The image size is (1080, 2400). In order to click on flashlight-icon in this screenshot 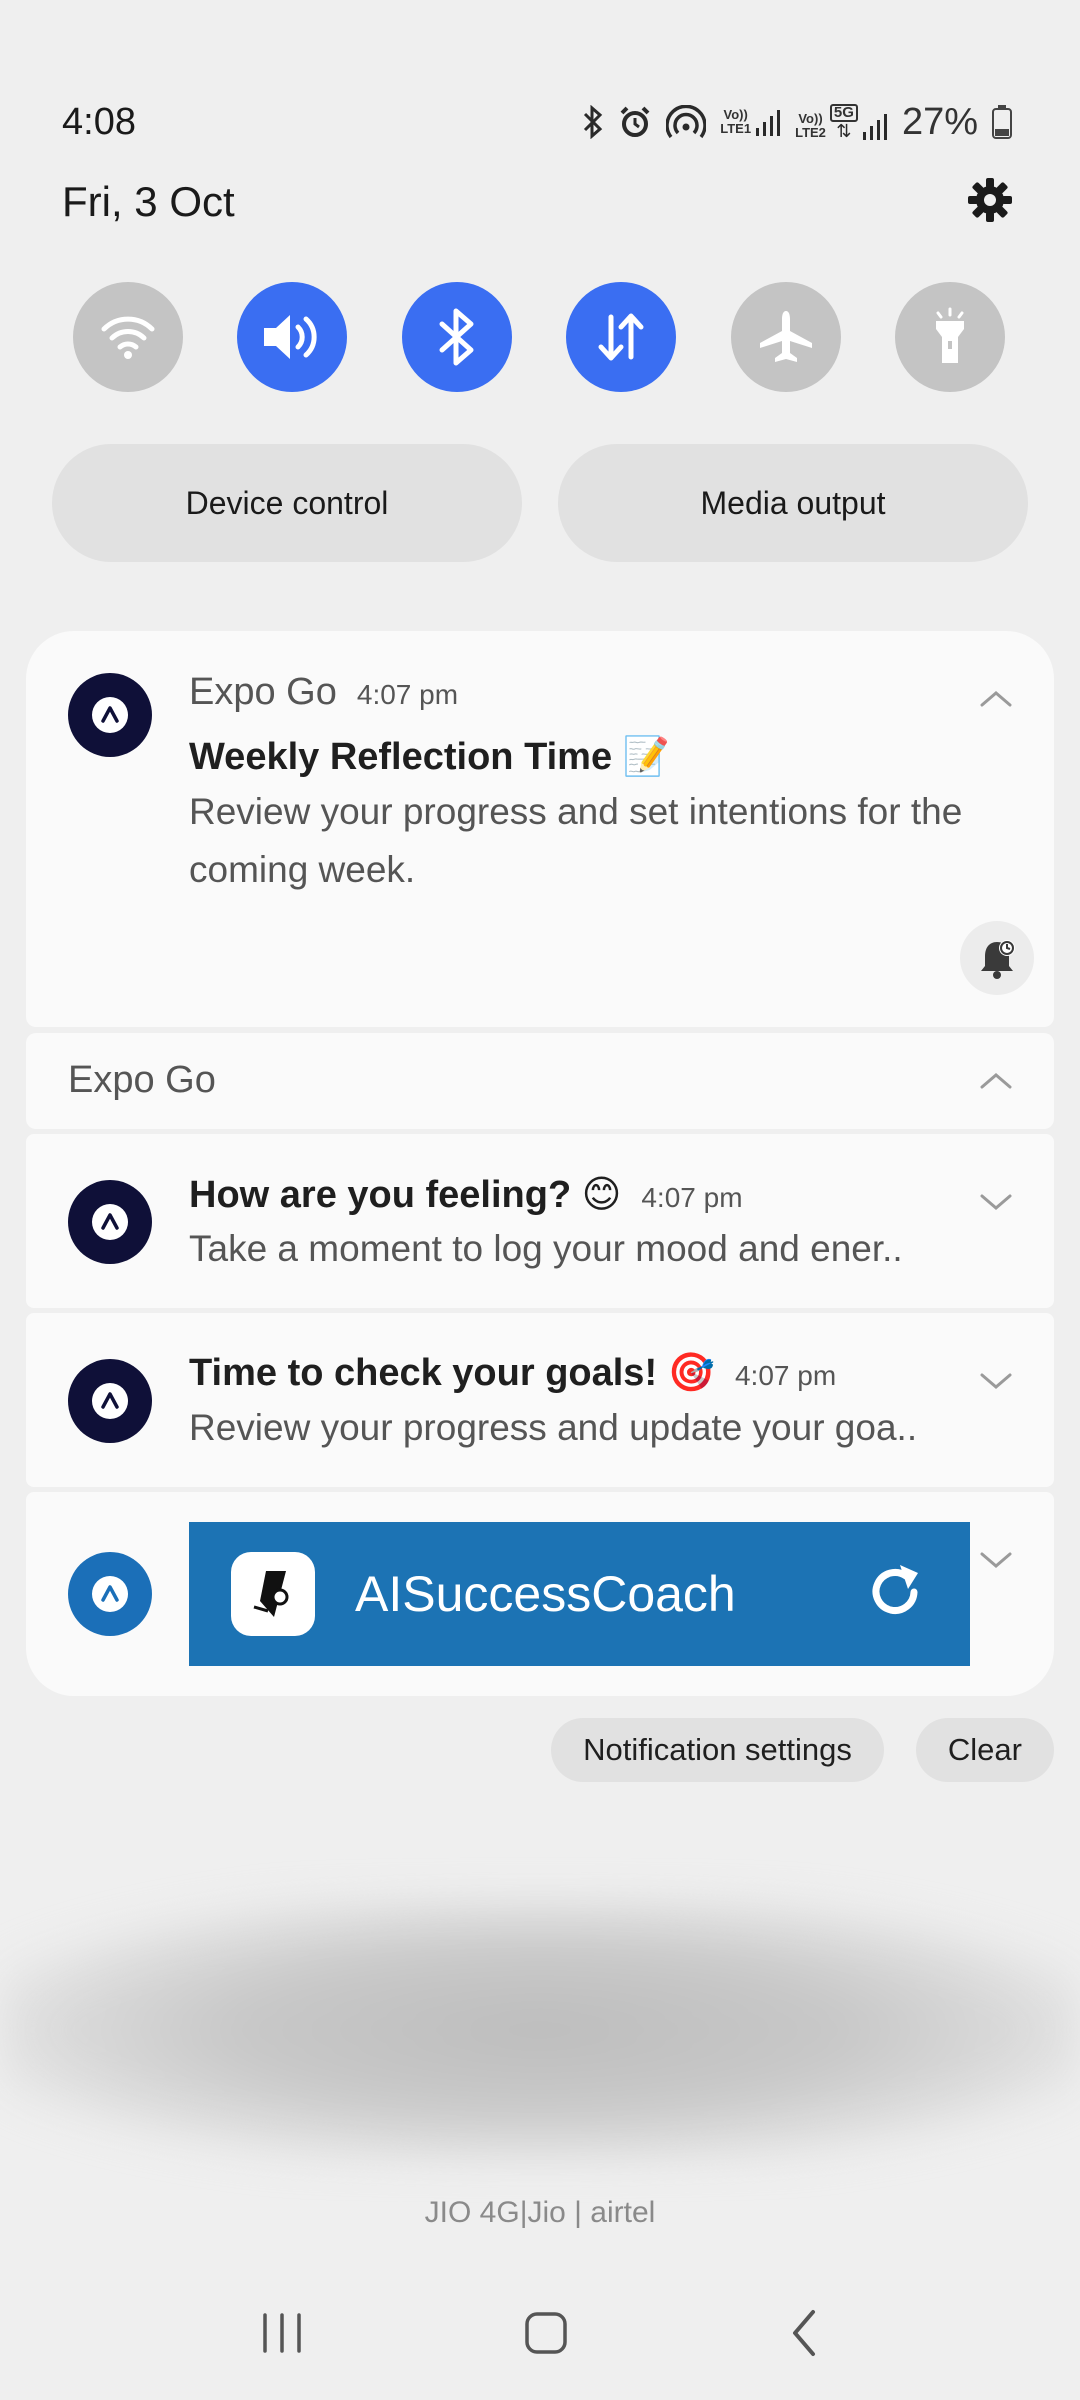, I will do `click(949, 335)`.